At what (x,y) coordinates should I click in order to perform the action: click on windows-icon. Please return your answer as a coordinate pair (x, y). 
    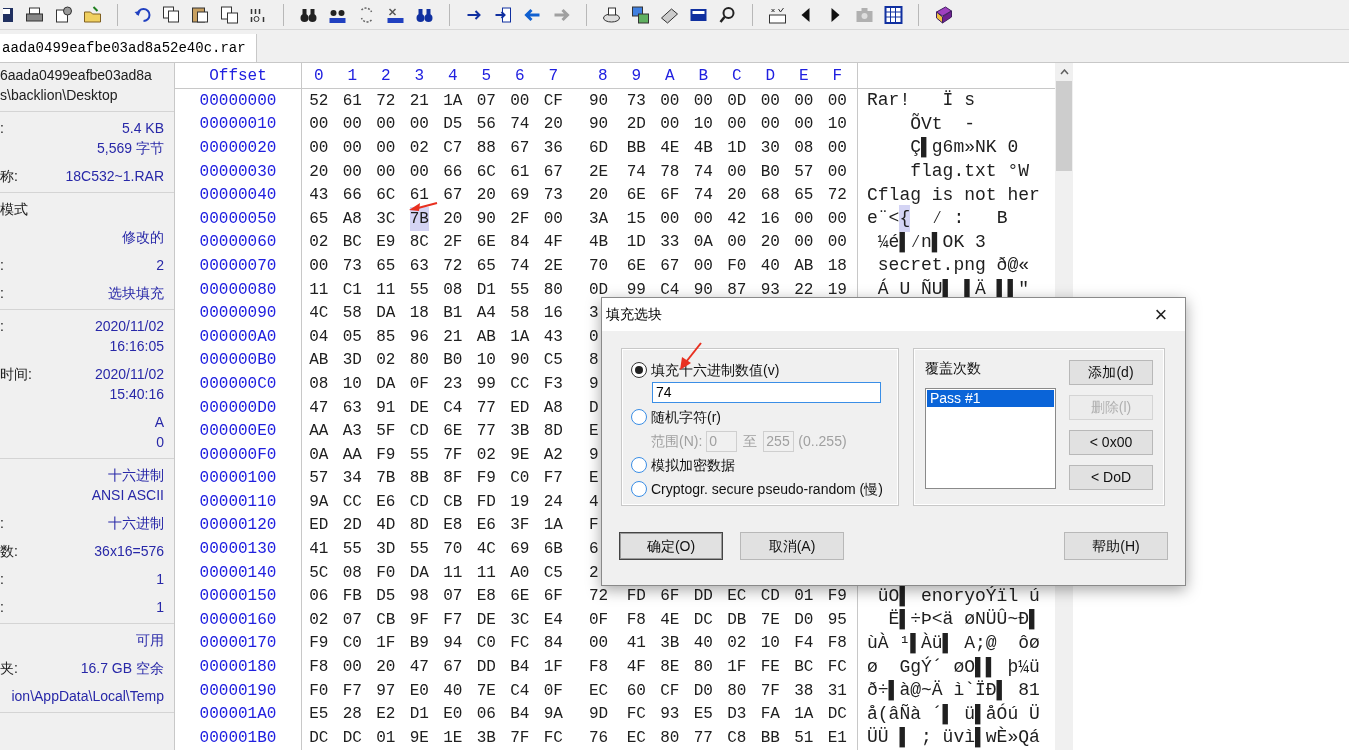
    Looking at the image, I should click on (640, 14).